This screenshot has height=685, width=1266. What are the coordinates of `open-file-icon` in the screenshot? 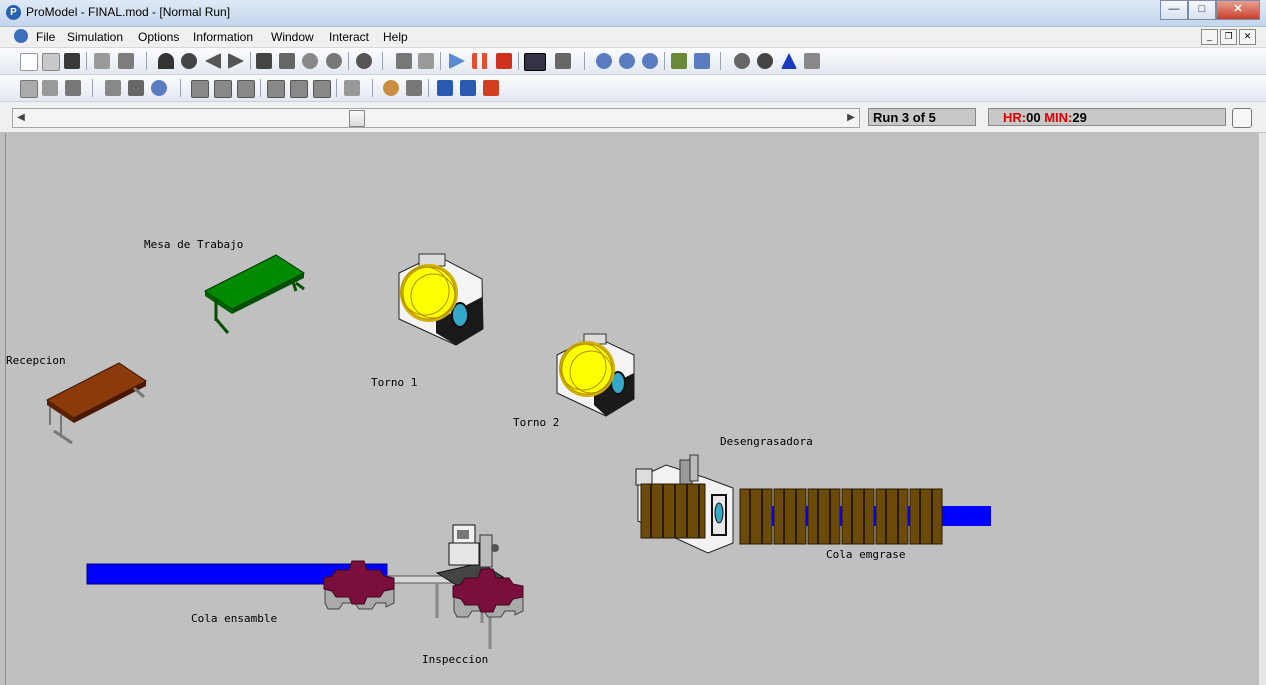 It's located at (51, 62).